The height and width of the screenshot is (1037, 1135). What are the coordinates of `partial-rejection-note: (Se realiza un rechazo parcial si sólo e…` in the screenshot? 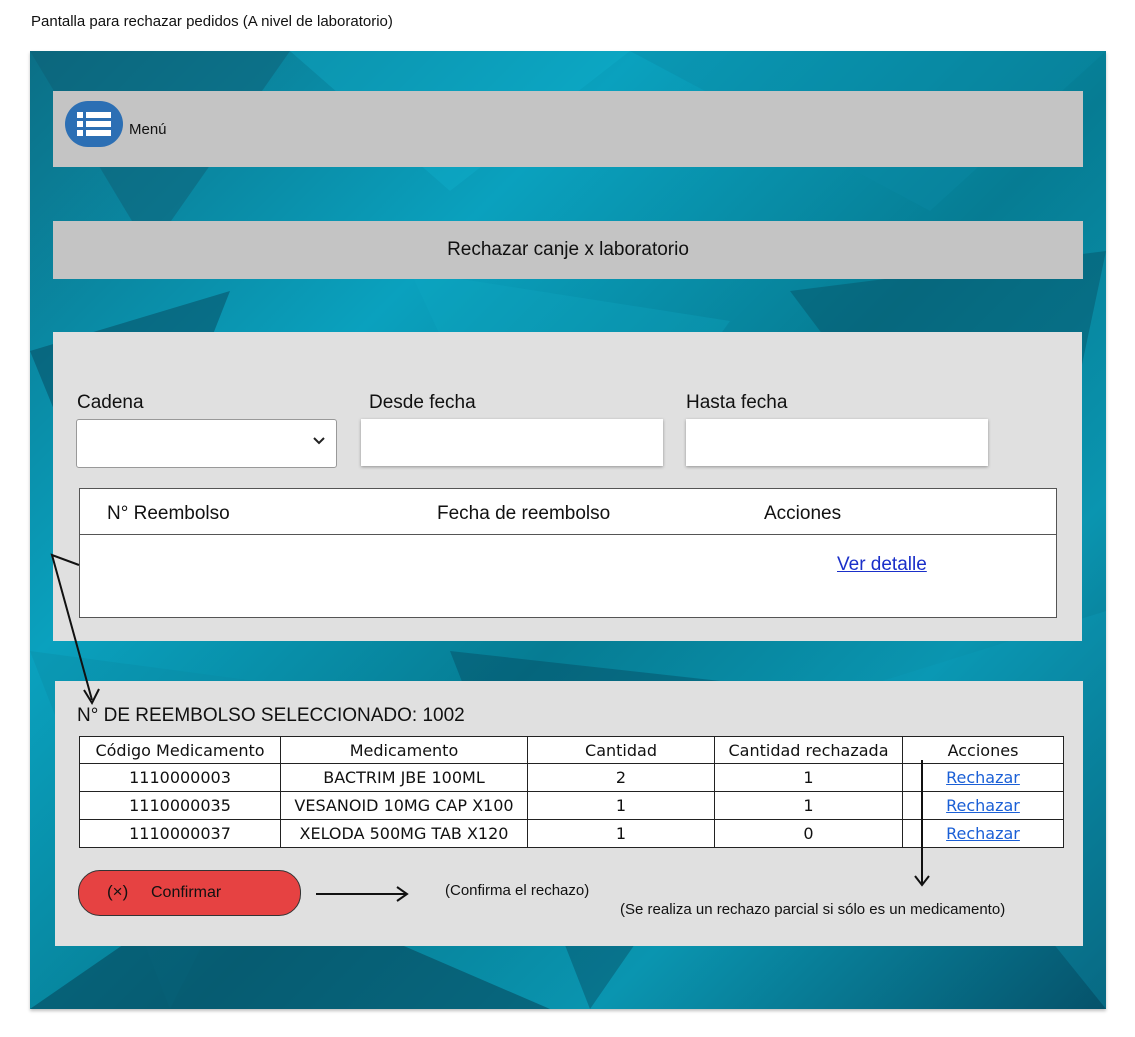 It's located at (813, 909).